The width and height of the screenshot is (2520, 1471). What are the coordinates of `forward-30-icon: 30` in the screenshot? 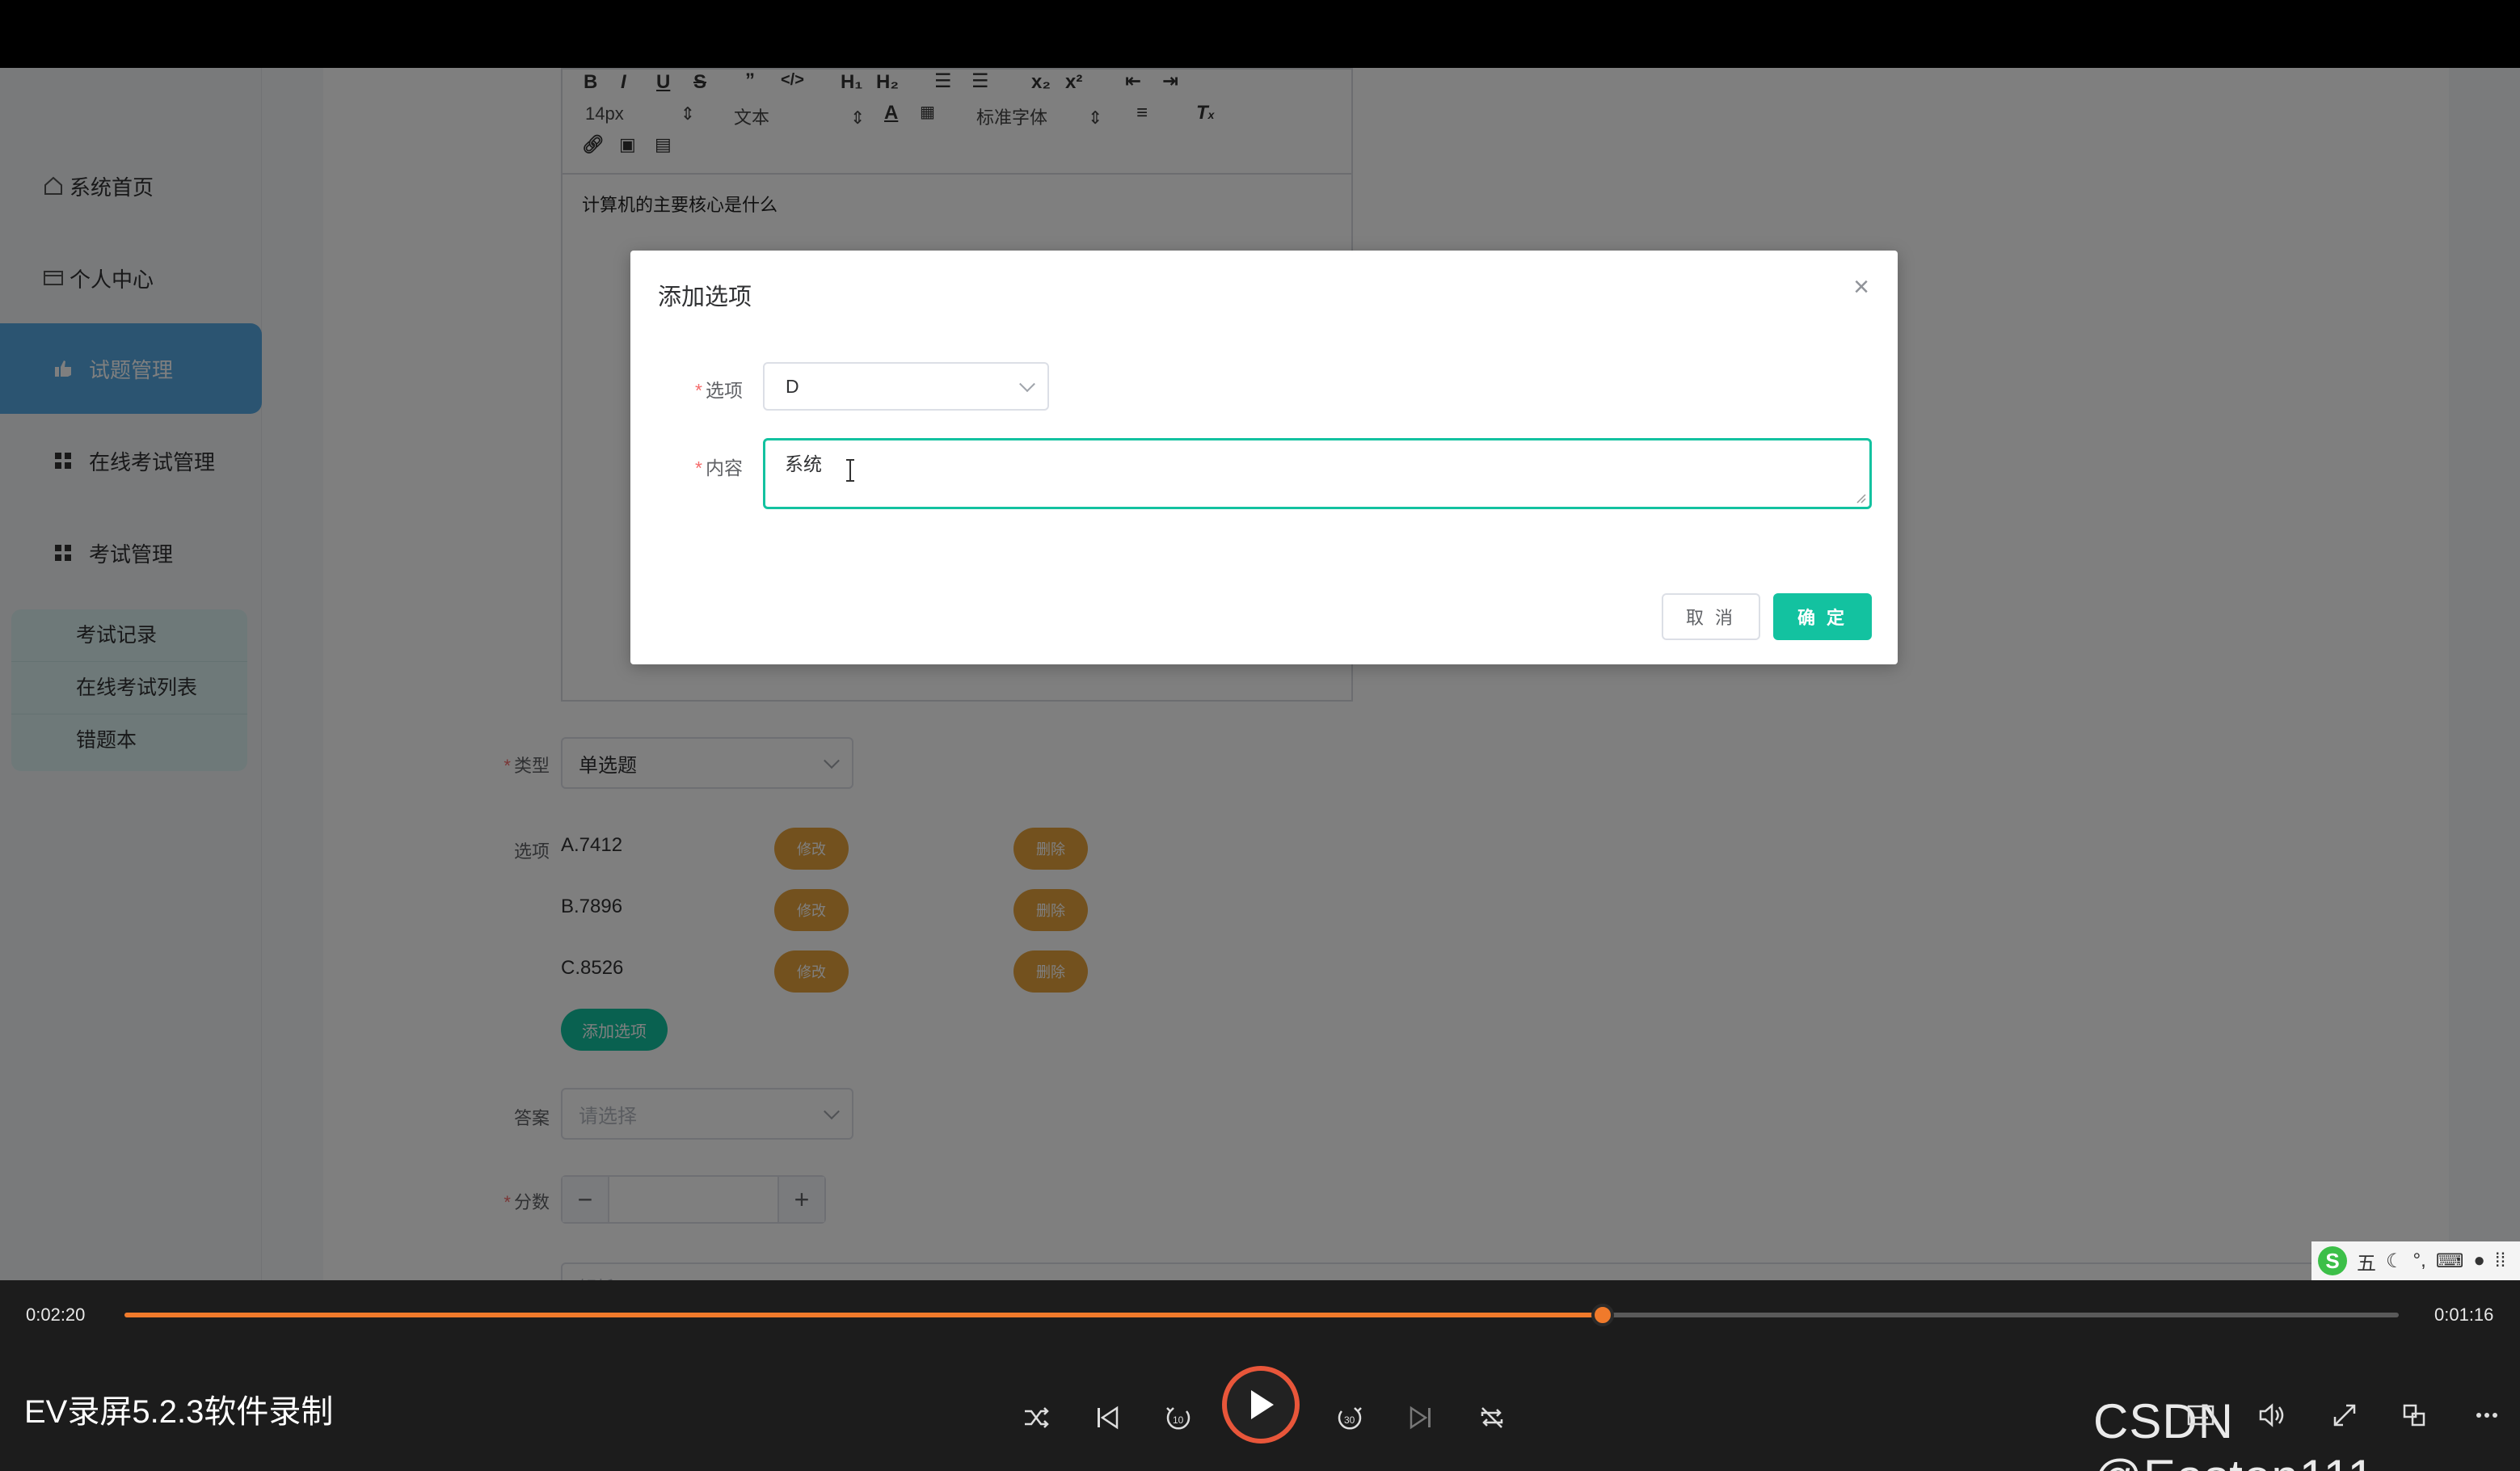 It's located at (1350, 1417).